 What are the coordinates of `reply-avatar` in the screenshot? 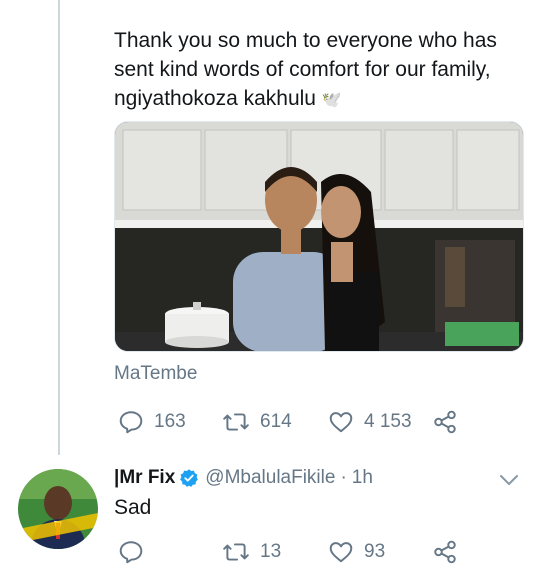 It's located at (58, 509).